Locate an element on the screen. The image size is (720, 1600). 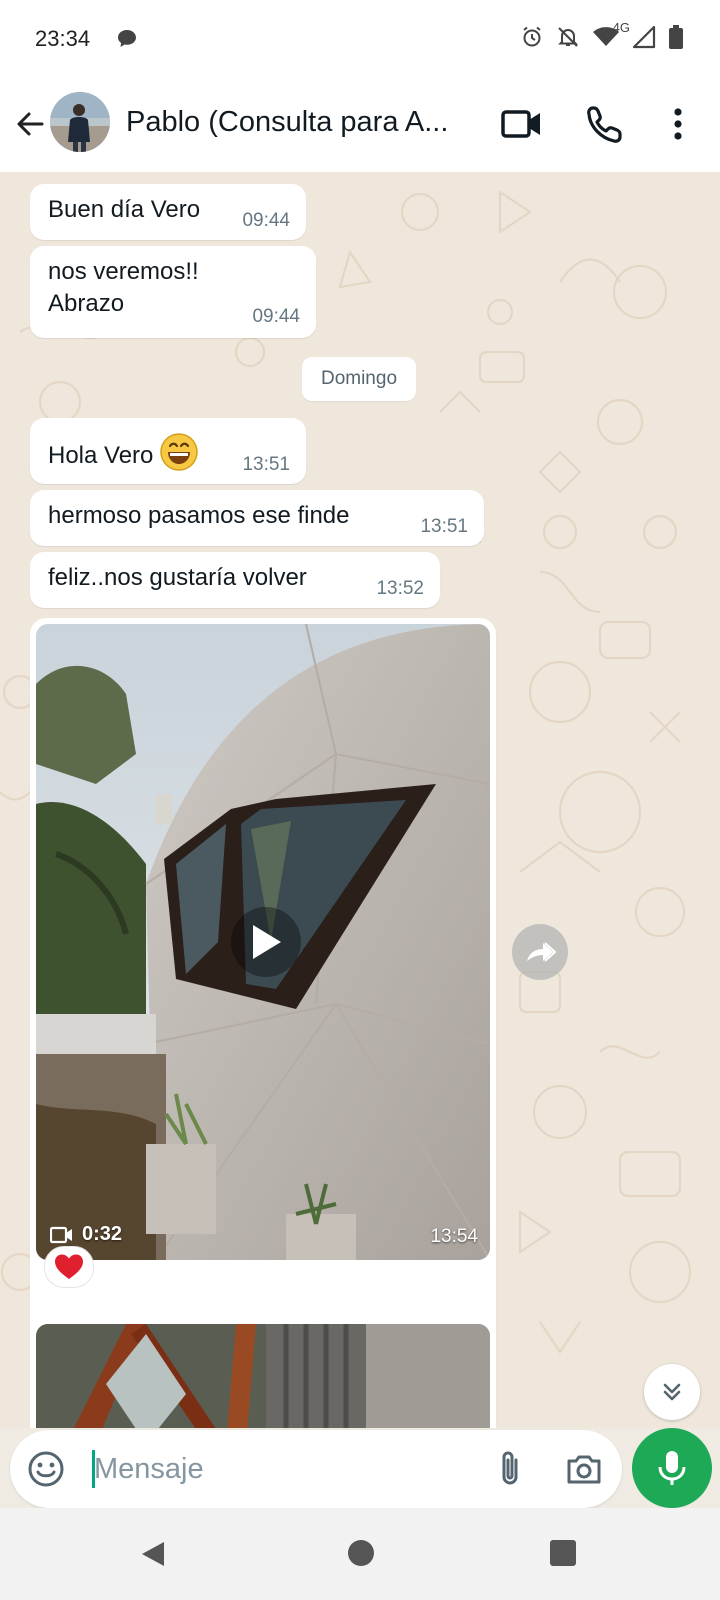
message-time: 13:52 is located at coordinates (400, 588).